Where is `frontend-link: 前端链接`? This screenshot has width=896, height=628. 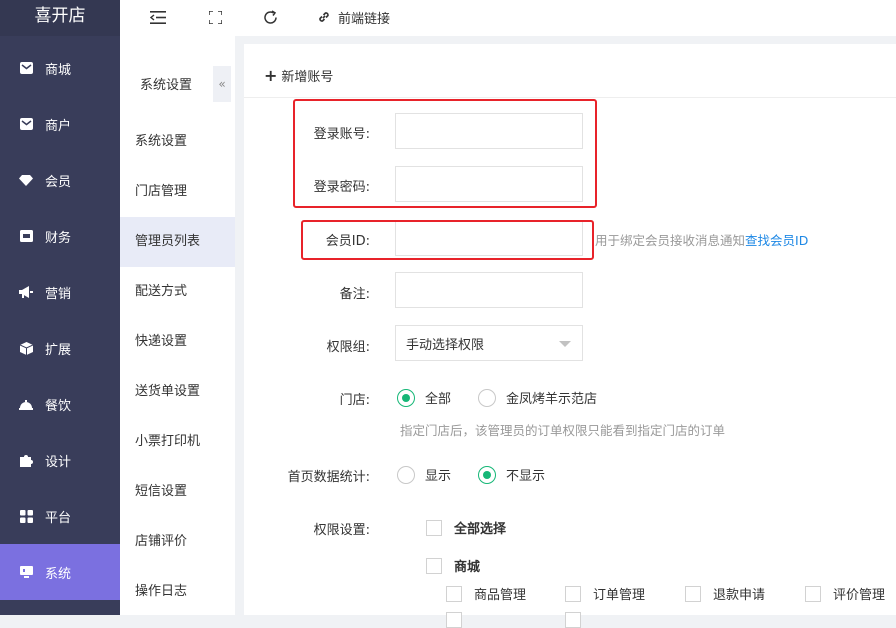
frontend-link: 前端链接 is located at coordinates (353, 17).